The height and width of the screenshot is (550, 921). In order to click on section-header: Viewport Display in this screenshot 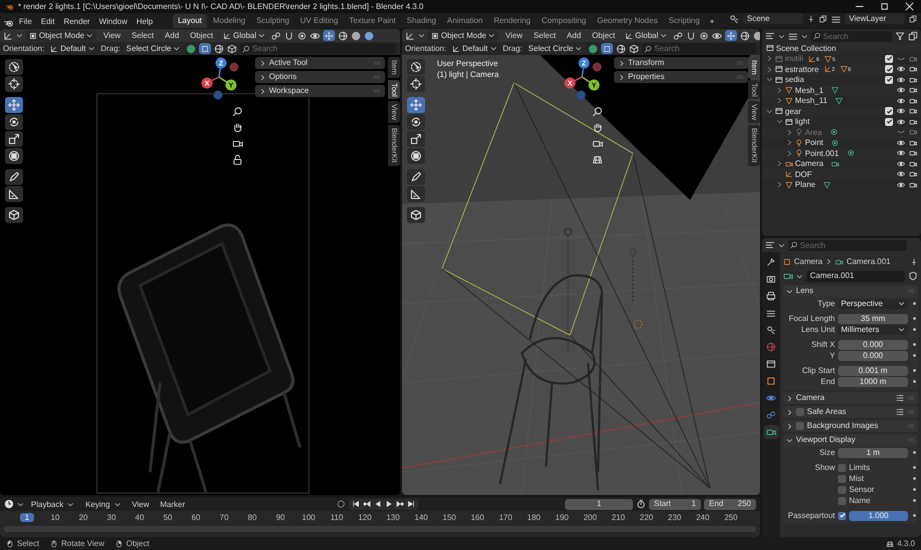, I will do `click(850, 440)`.